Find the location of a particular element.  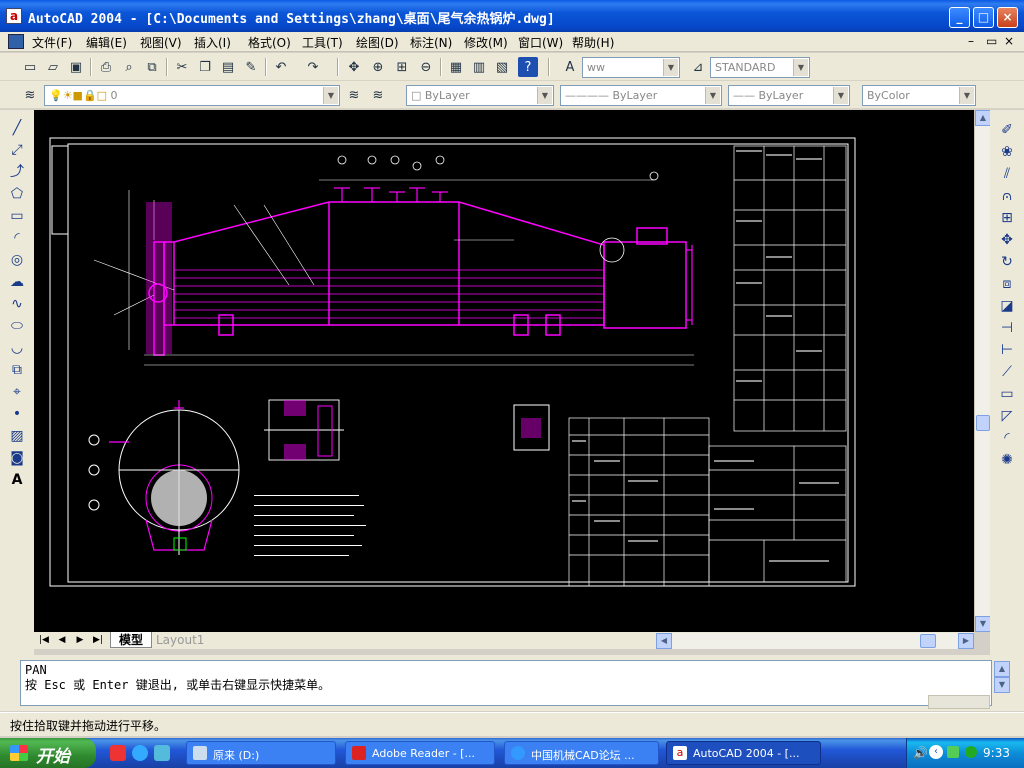

command-line: PAN 按 Esc 或 Enter 键退出, 或单击右键显示快捷菜单。 is located at coordinates (506, 683).